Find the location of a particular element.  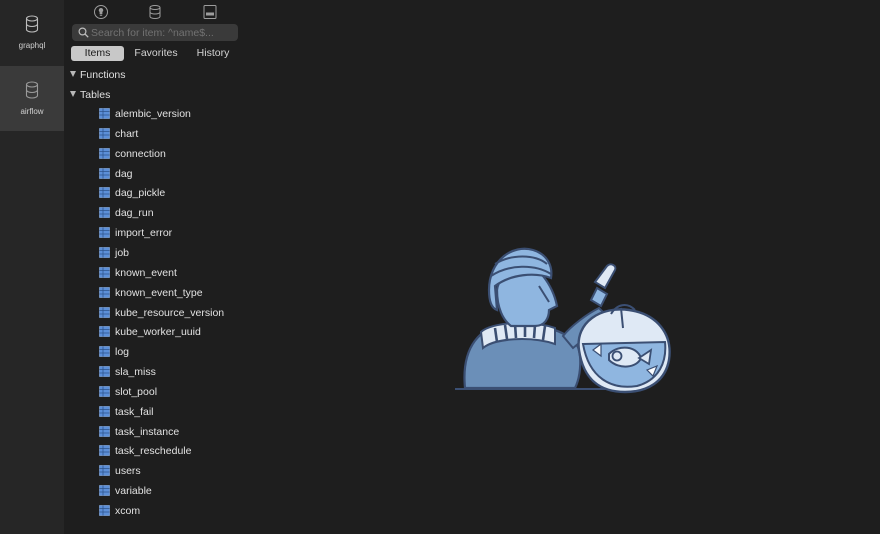

table-name: job is located at coordinates (122, 252).